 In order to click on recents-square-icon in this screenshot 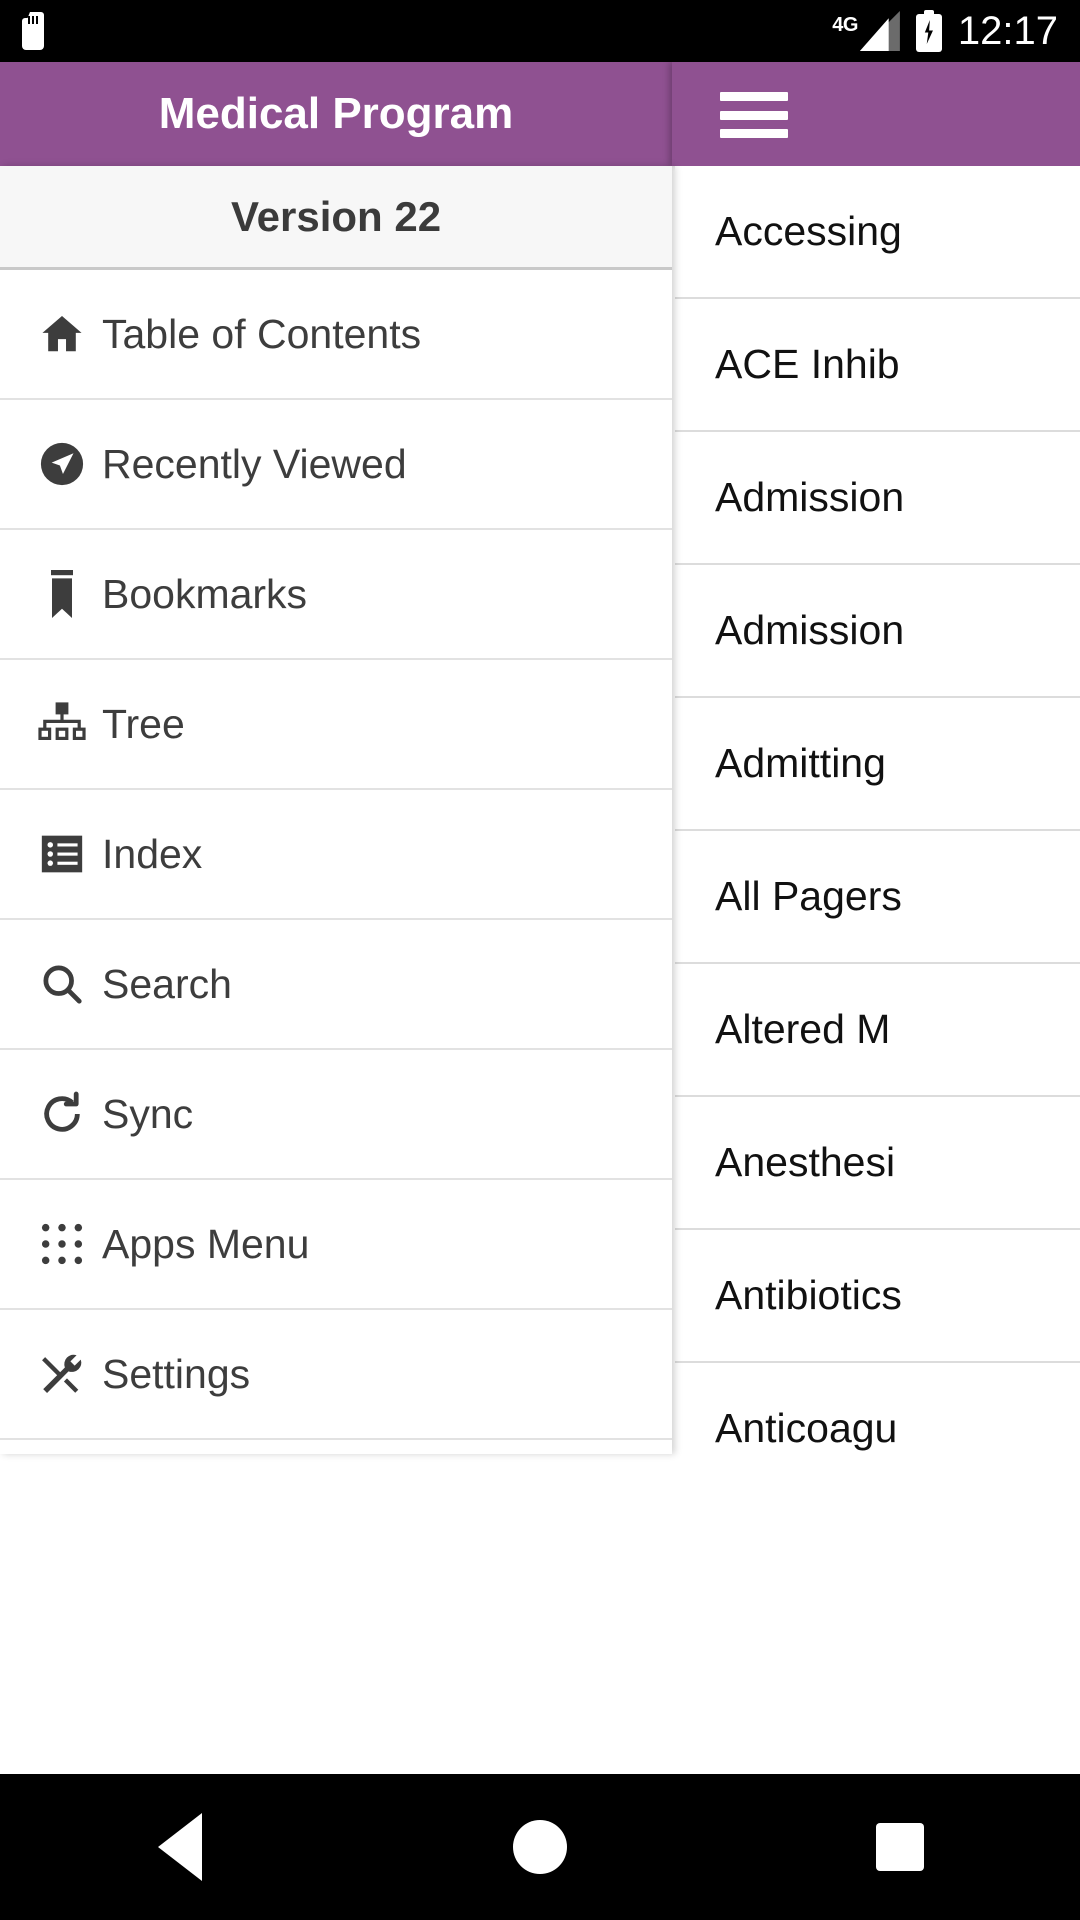, I will do `click(900, 1847)`.